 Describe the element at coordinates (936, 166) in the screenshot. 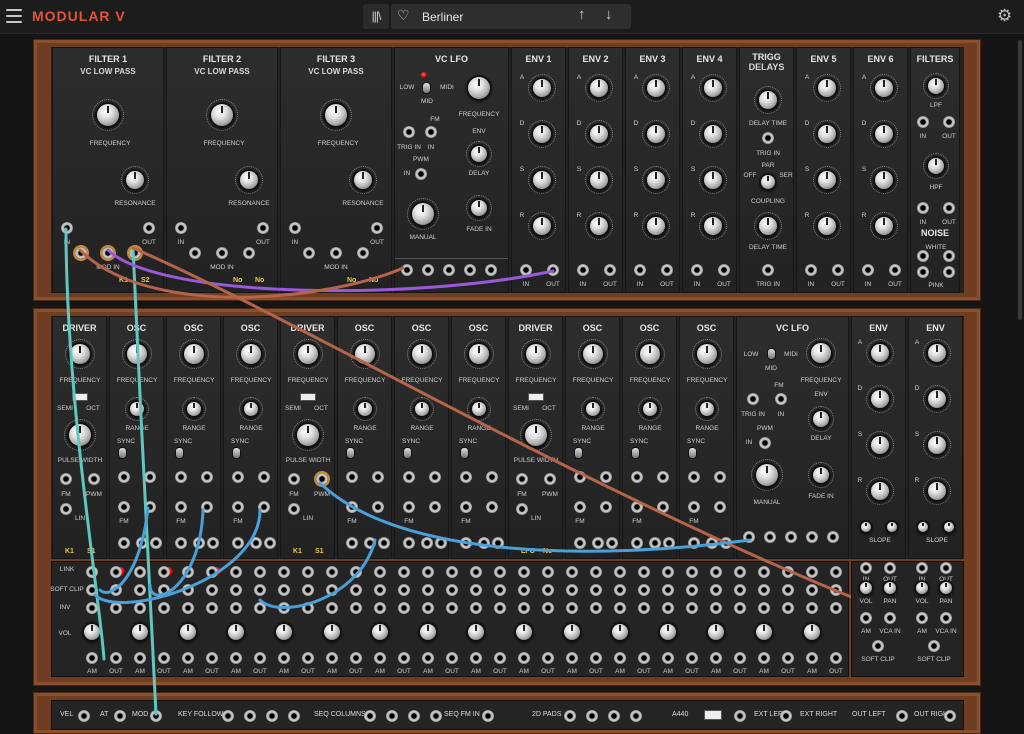

I see `hpf-knob` at that location.